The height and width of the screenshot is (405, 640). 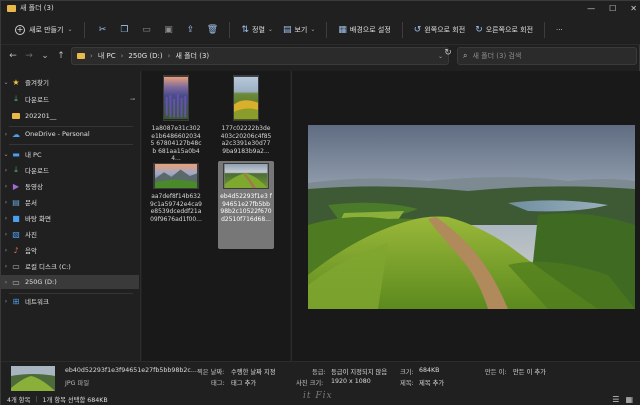 I want to click on details-file-type: JPG 파일, so click(x=77, y=383).